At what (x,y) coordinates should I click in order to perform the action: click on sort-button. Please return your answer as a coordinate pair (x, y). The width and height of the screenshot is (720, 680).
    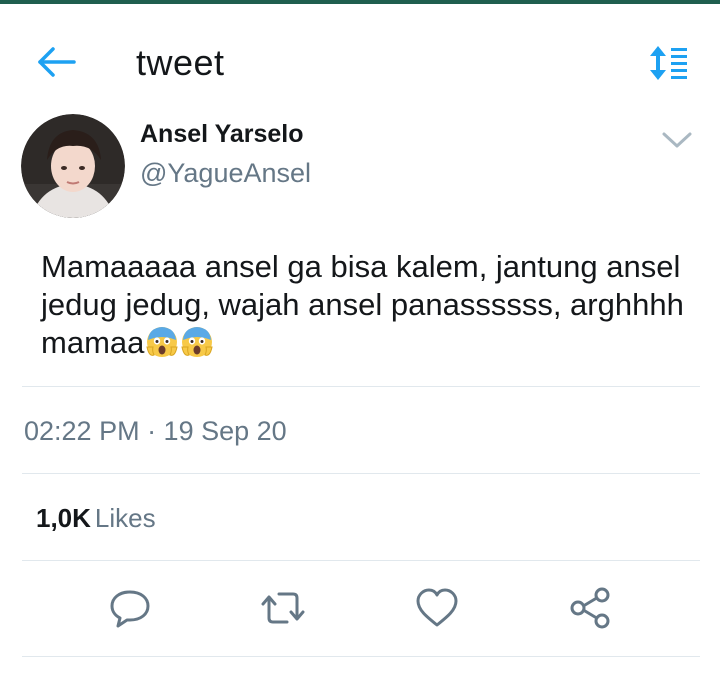
    Looking at the image, I should click on (668, 64).